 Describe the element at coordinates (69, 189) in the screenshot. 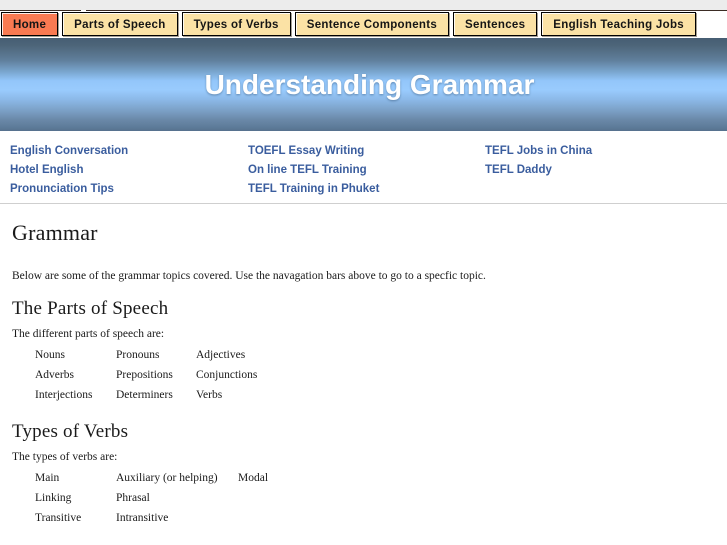

I see `link-pronunciation-tips: Pronunciation Tips` at that location.